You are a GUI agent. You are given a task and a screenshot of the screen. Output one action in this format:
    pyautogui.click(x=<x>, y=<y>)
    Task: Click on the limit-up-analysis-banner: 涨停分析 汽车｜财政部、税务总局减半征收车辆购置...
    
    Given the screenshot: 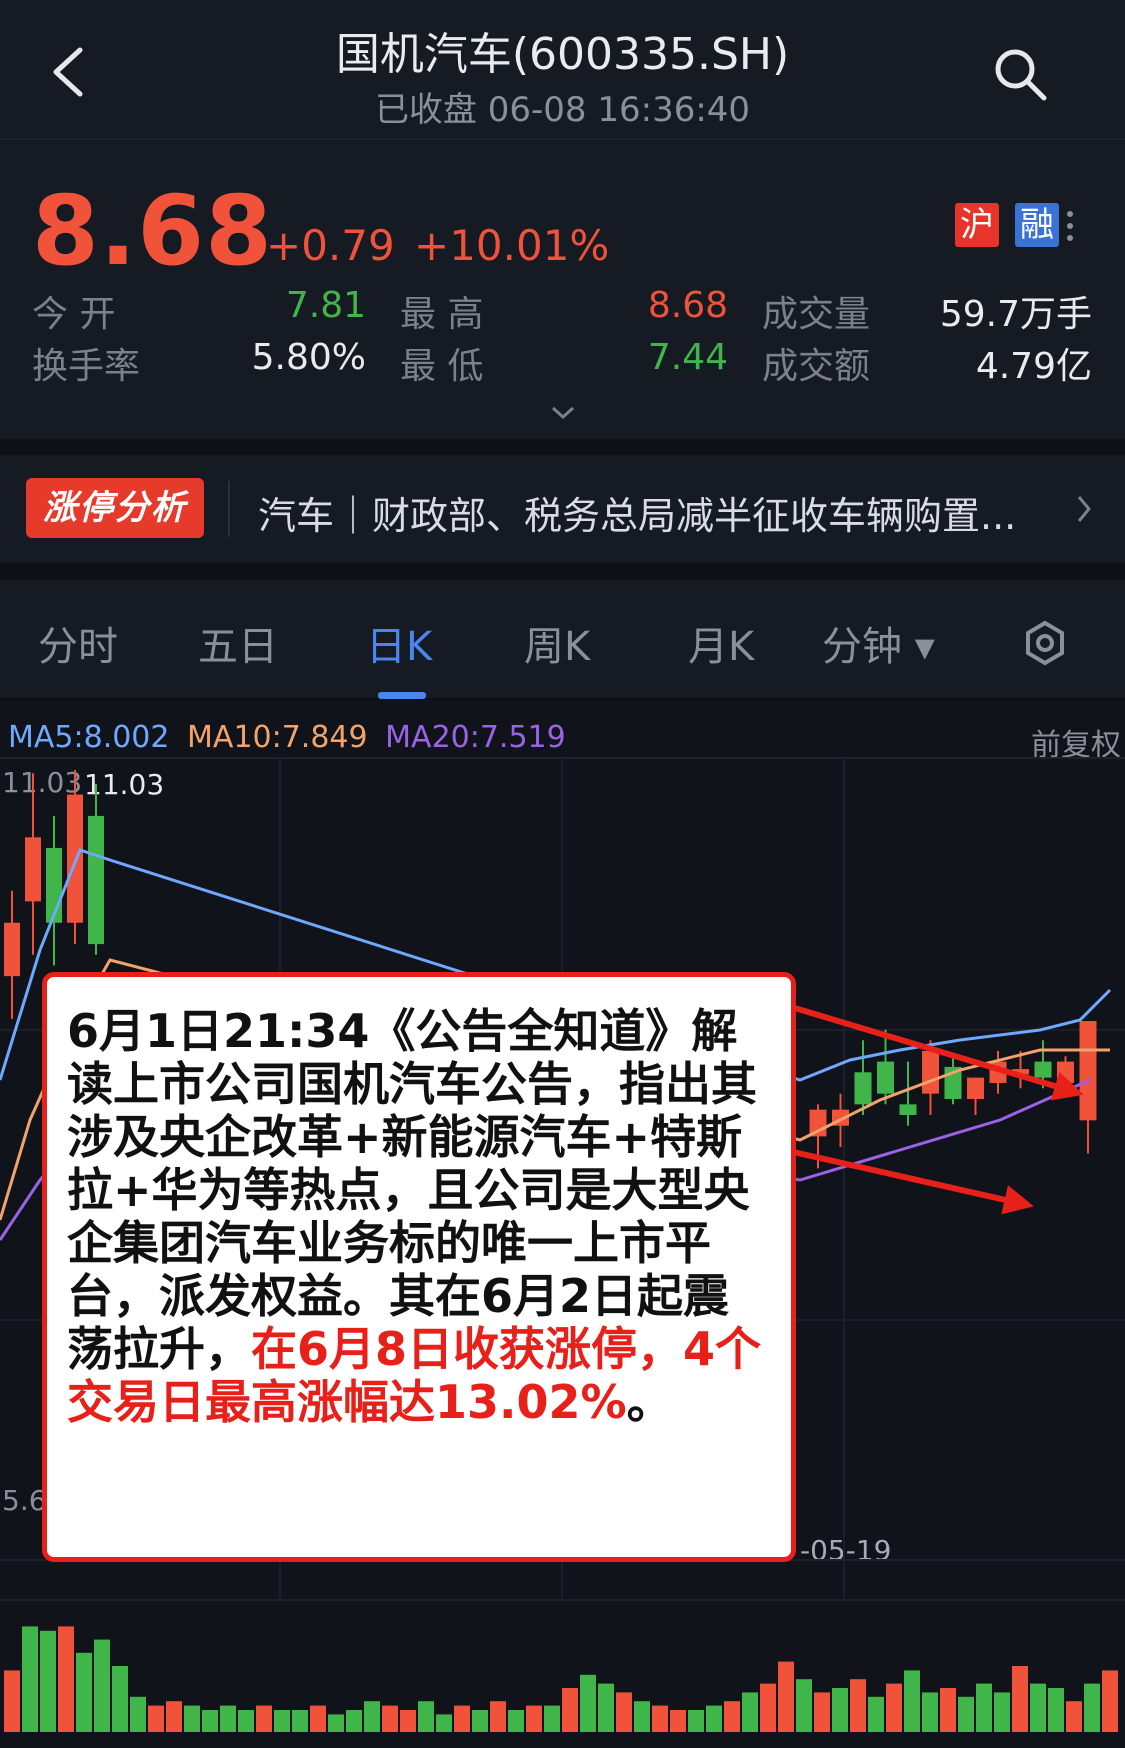 What is the action you would take?
    pyautogui.click(x=562, y=509)
    